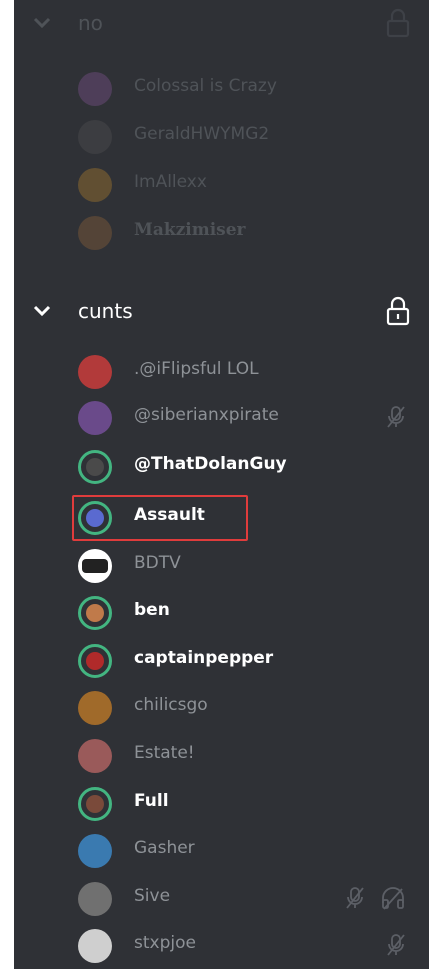 This screenshot has width=429, height=969. I want to click on voice-member: Makzimiser, so click(221, 232).